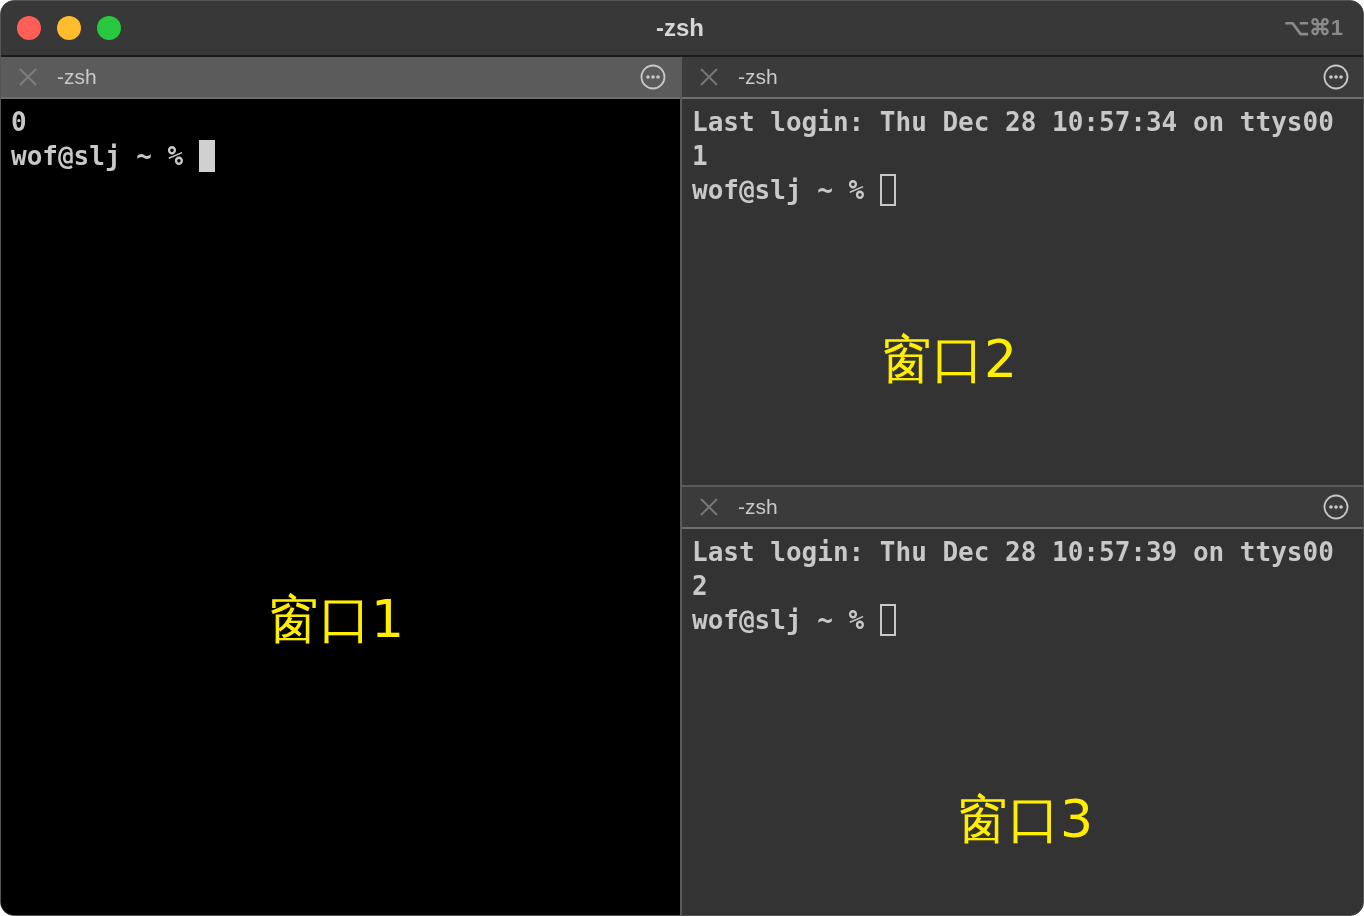 This screenshot has width=1364, height=916. I want to click on close-button, so click(29, 28).